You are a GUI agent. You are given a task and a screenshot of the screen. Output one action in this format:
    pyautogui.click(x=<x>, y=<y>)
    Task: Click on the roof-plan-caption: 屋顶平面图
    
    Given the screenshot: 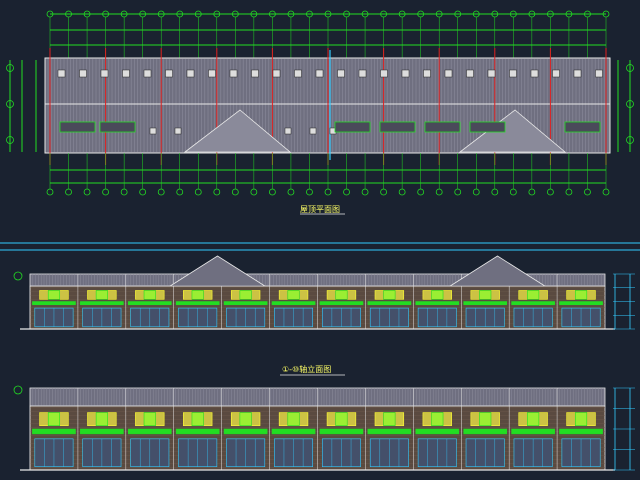 What is the action you would take?
    pyautogui.click(x=320, y=209)
    